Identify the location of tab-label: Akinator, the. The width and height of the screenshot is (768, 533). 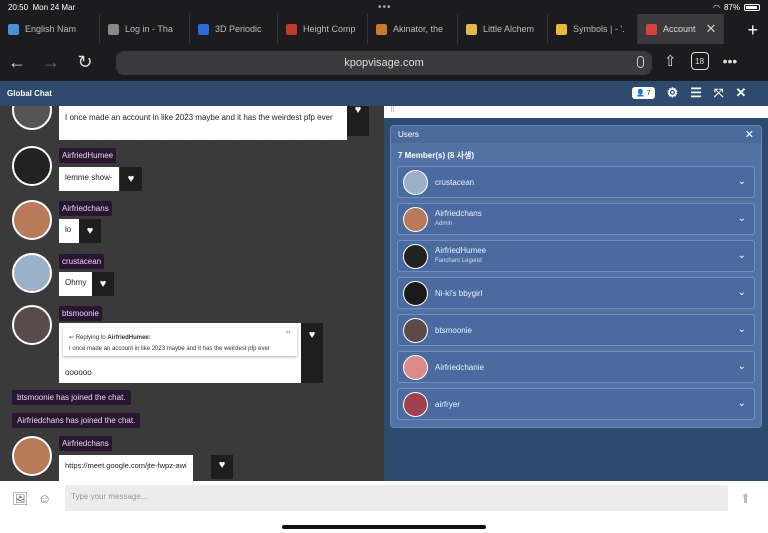
(418, 29).